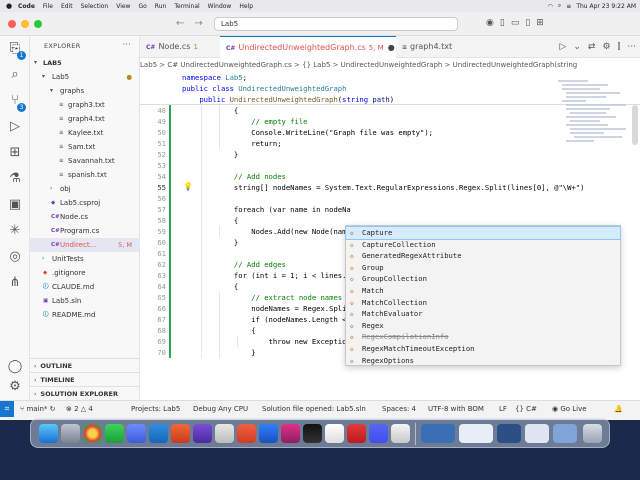  I want to click on suggestion-item: ◇ RegexMatchTimeoutException, so click(483, 349).